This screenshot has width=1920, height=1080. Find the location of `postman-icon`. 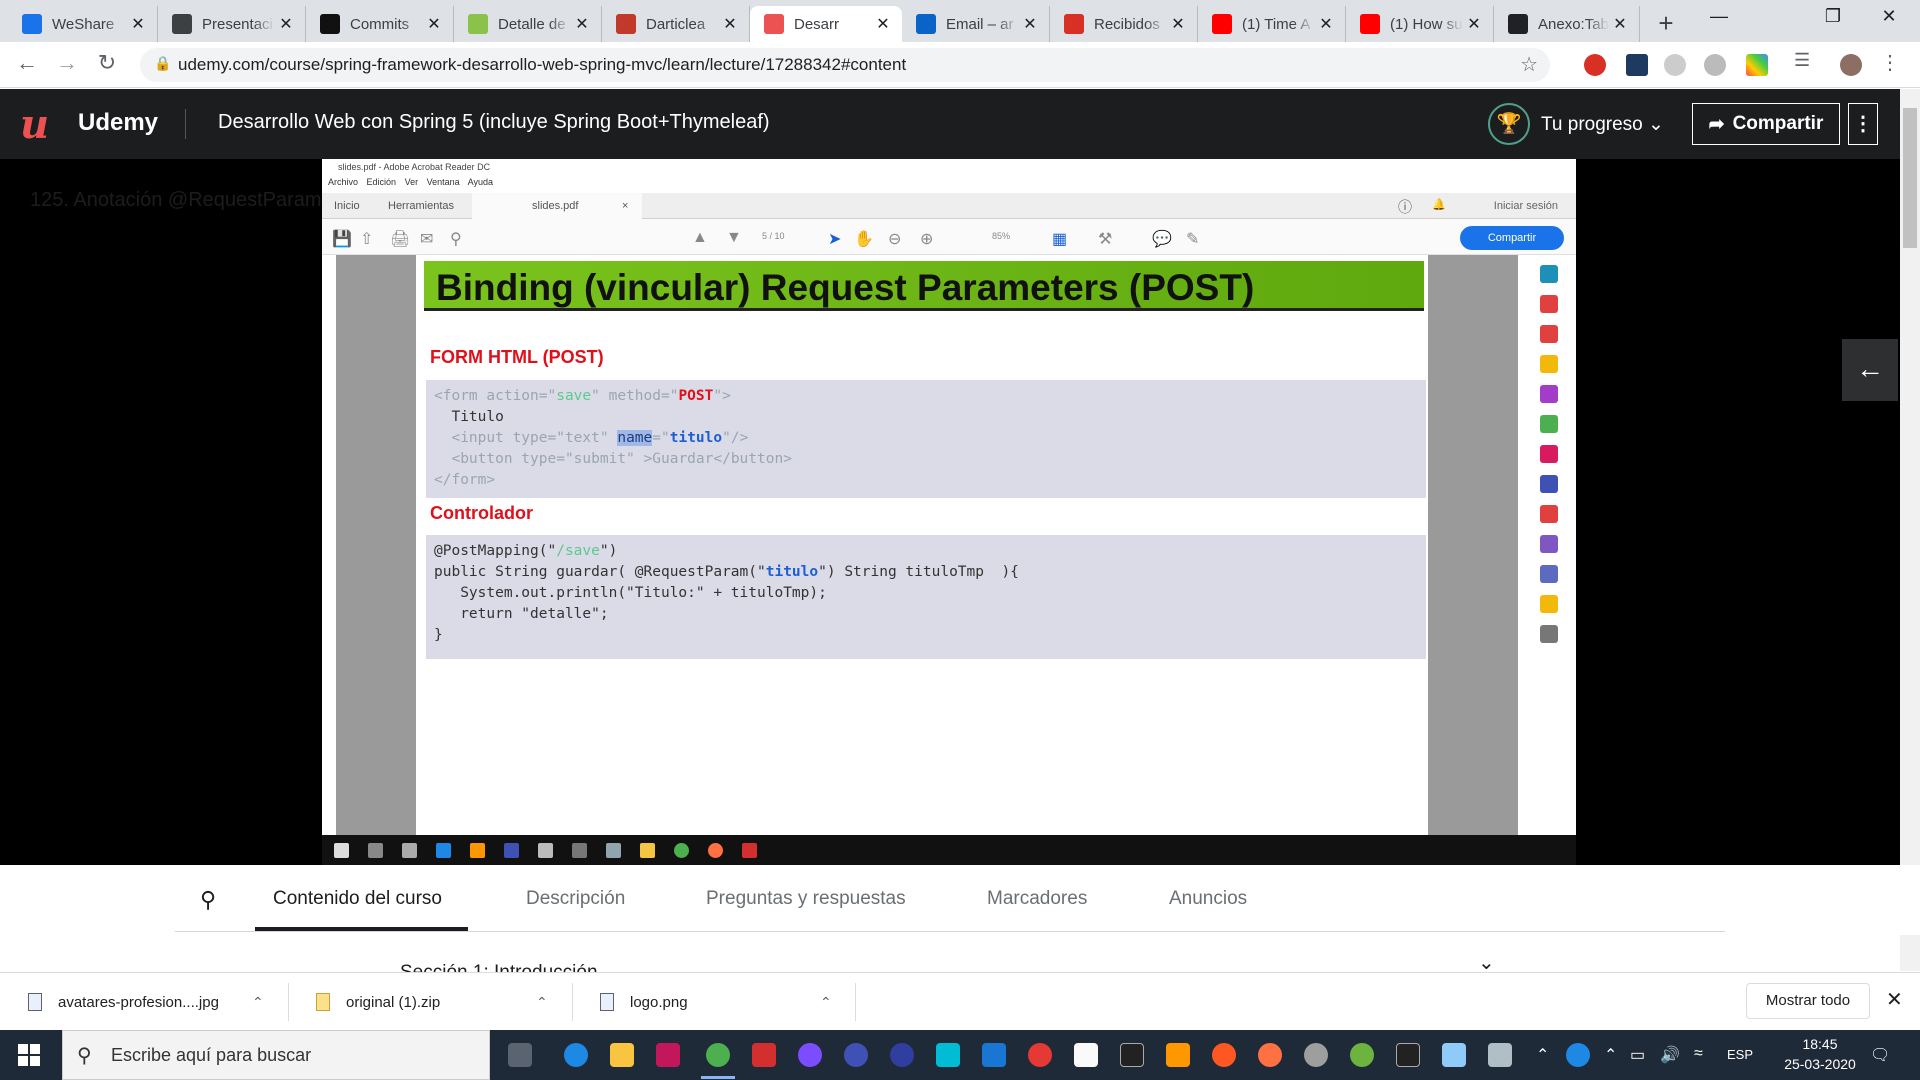

postman-icon is located at coordinates (1224, 1055).